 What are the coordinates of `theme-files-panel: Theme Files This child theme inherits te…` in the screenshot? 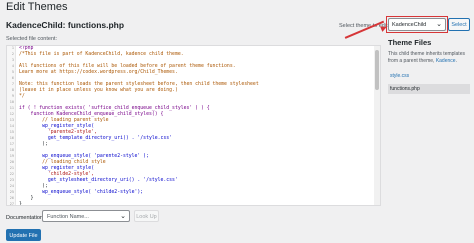 It's located at (429, 66).